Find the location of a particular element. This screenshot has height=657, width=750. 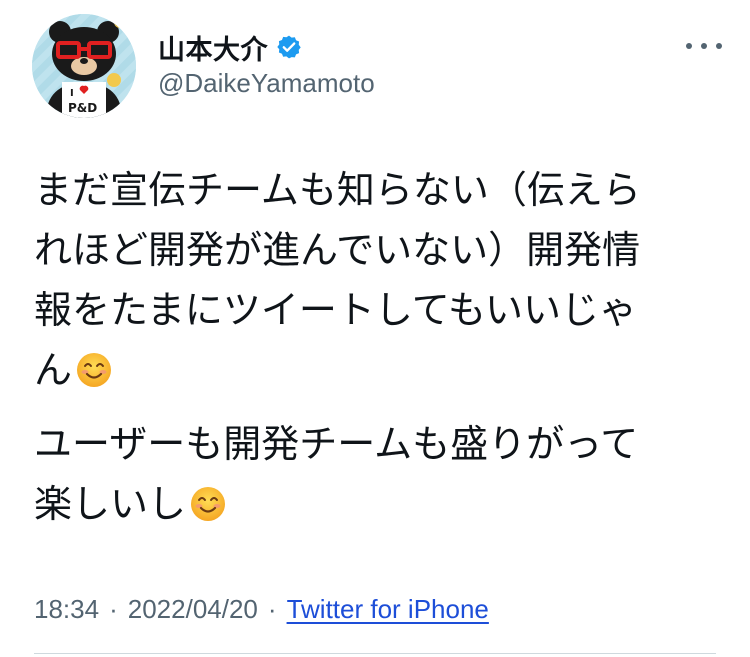

tweet-meta: 18:34 · 2022/04/20 · Twitter for iPhone is located at coordinates (261, 609).